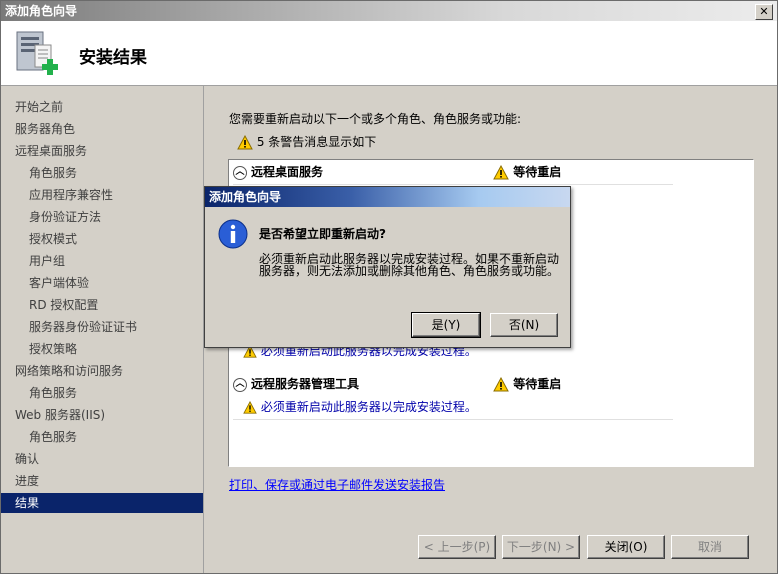 The image size is (778, 574). I want to click on sidebar-item-label: 服务器身份验证证书, so click(83, 327).